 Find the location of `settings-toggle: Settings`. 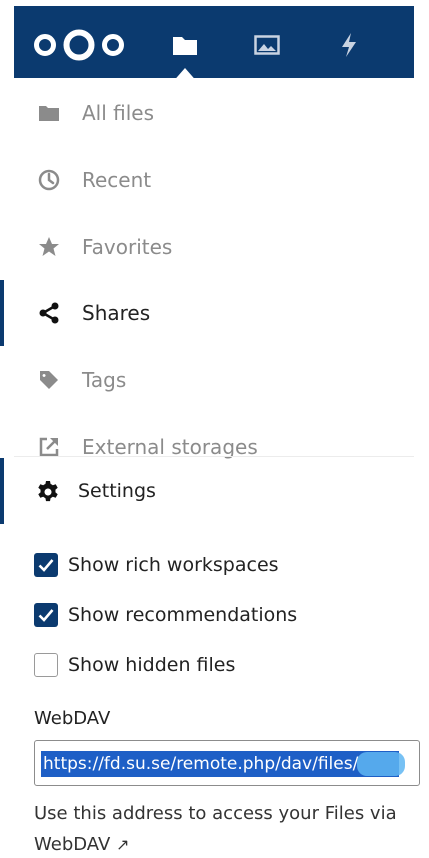

settings-toggle: Settings is located at coordinates (207, 491).